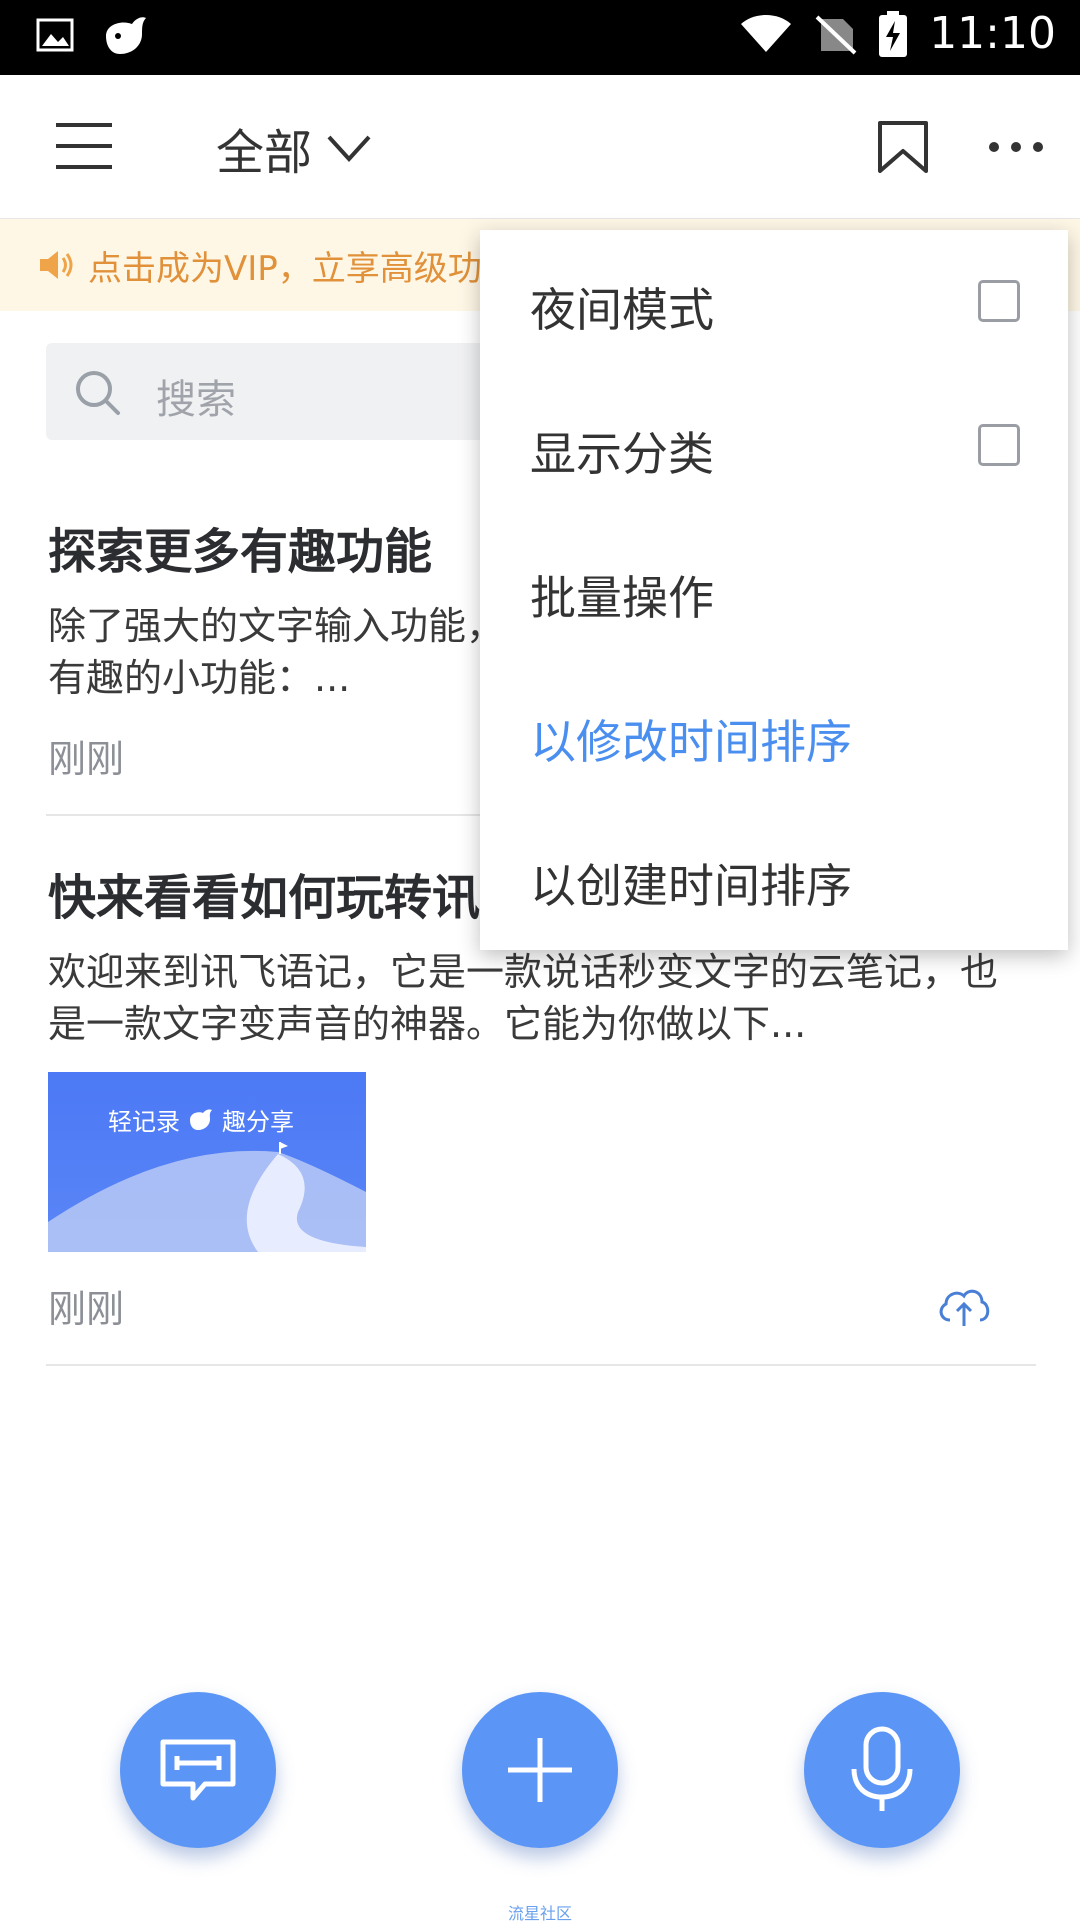  What do you see at coordinates (207, 1197) in the screenshot?
I see `thumbnail-hills` at bounding box center [207, 1197].